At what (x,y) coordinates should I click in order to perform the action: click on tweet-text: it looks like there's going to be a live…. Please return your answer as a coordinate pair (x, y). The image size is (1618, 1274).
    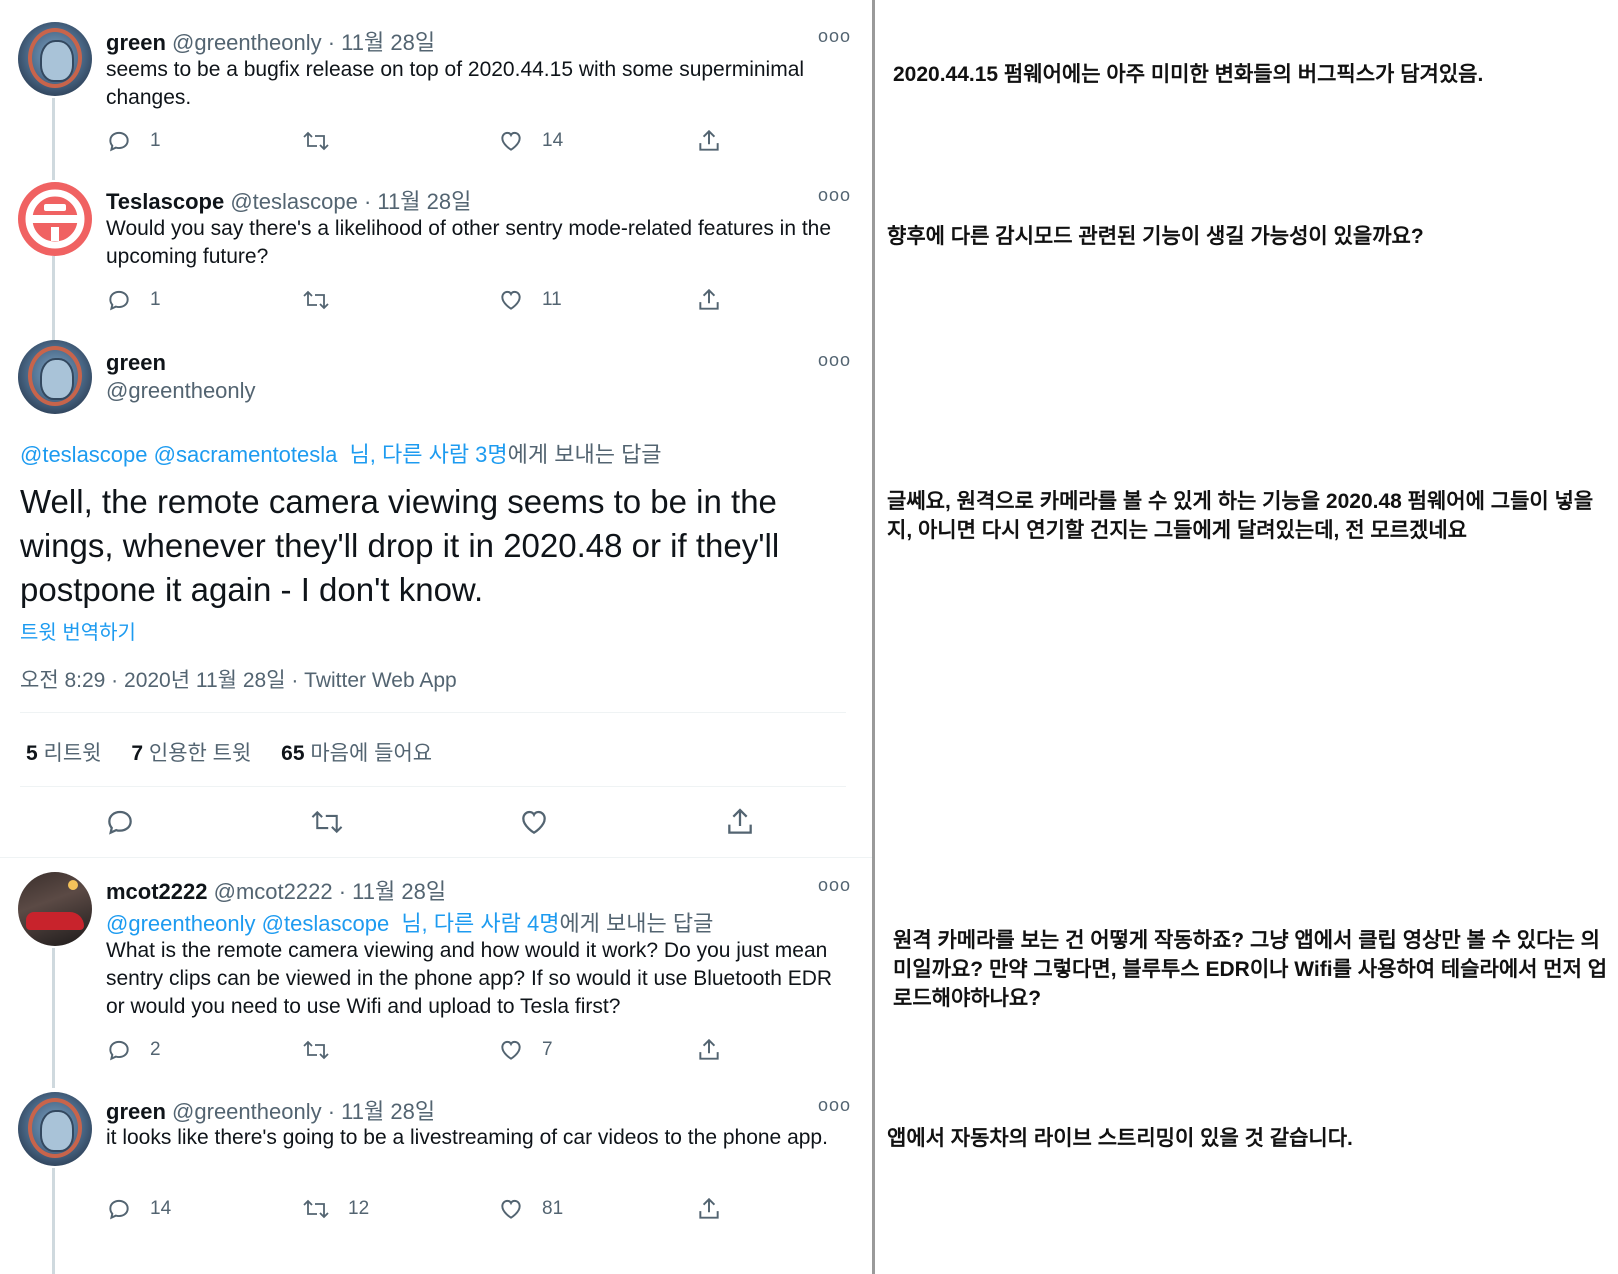
    Looking at the image, I should click on (467, 1137).